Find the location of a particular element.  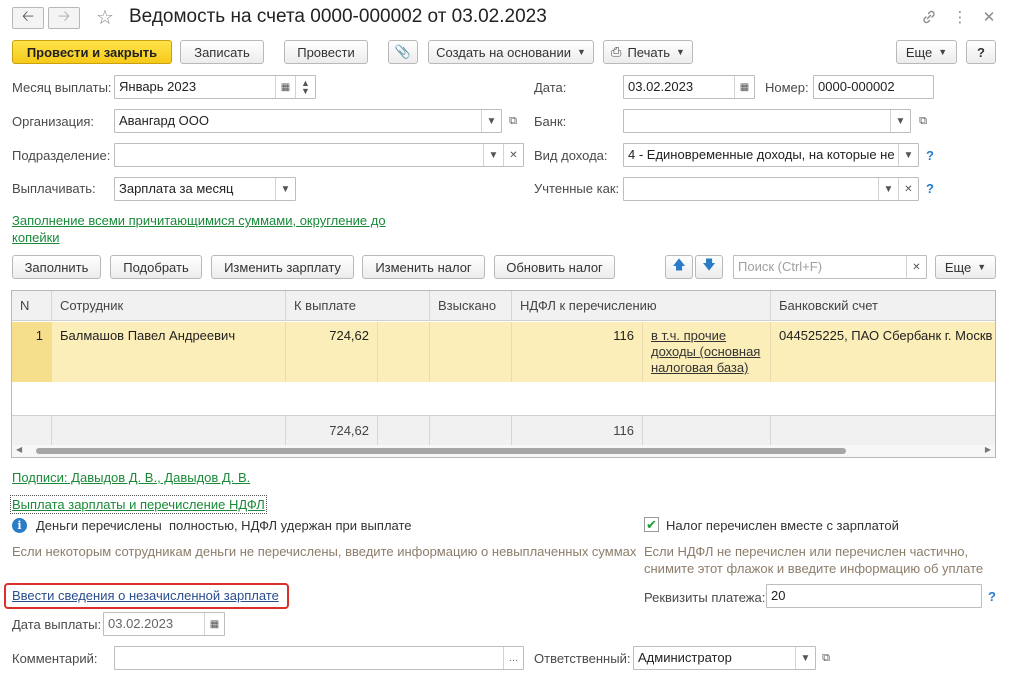

help-button: ? is located at coordinates (981, 52).